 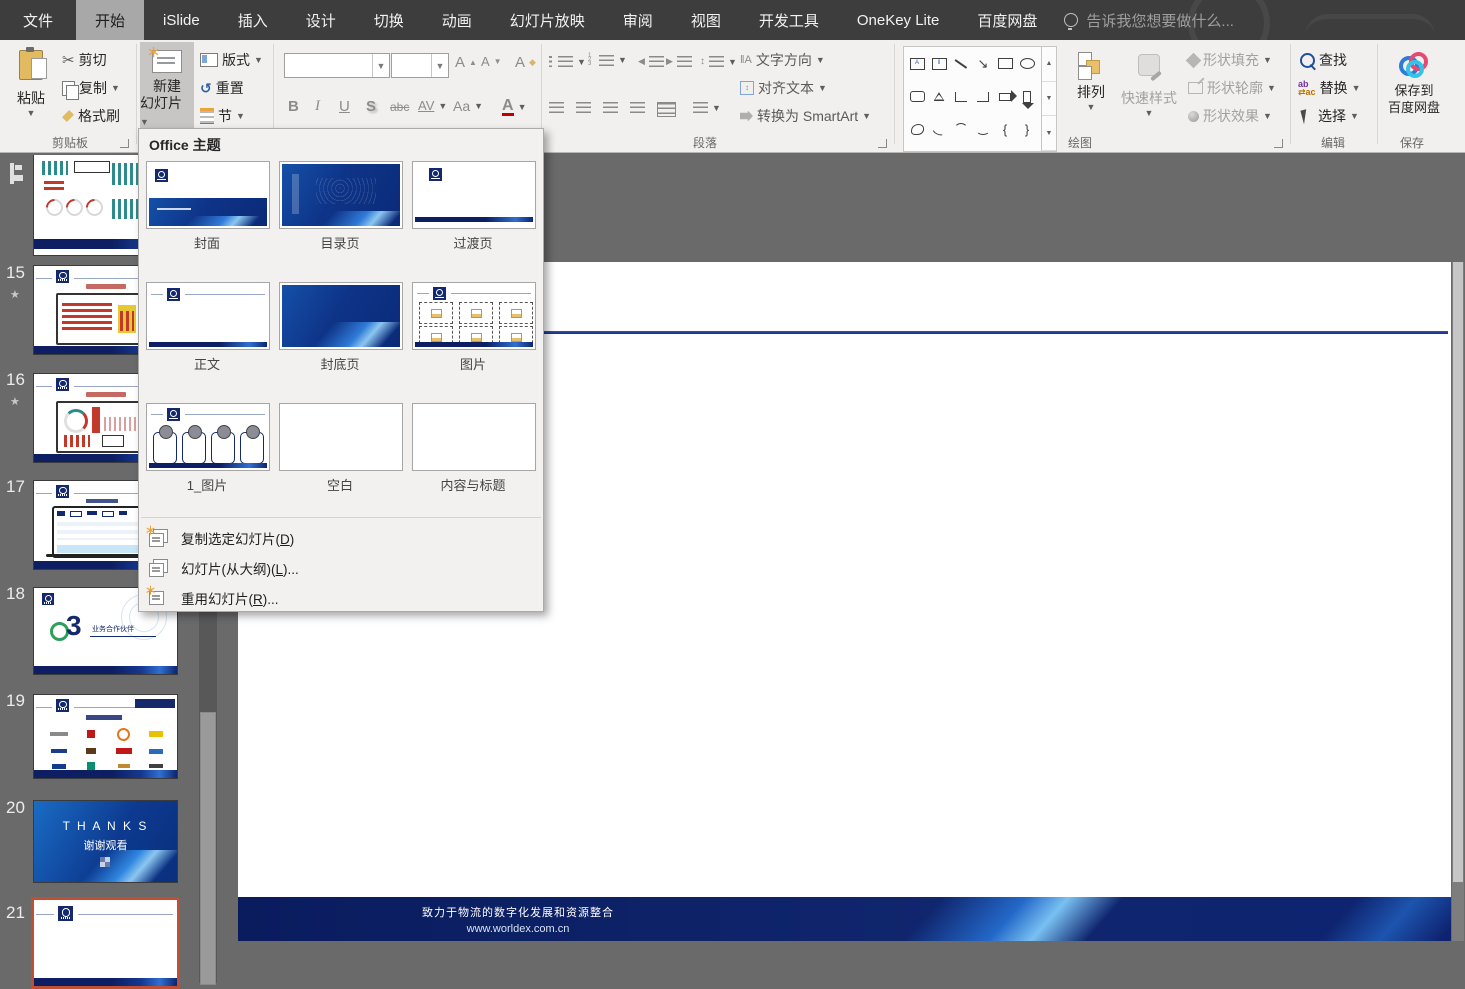 What do you see at coordinates (706, 20) in the screenshot?
I see `tab-view: 视图` at bounding box center [706, 20].